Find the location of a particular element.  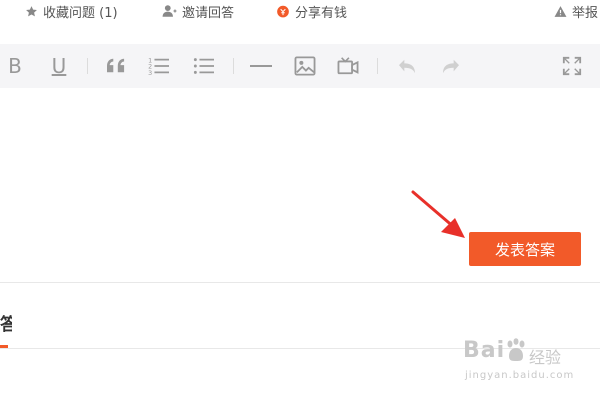

invite-answer-link: 邀请回答 is located at coordinates (198, 11).